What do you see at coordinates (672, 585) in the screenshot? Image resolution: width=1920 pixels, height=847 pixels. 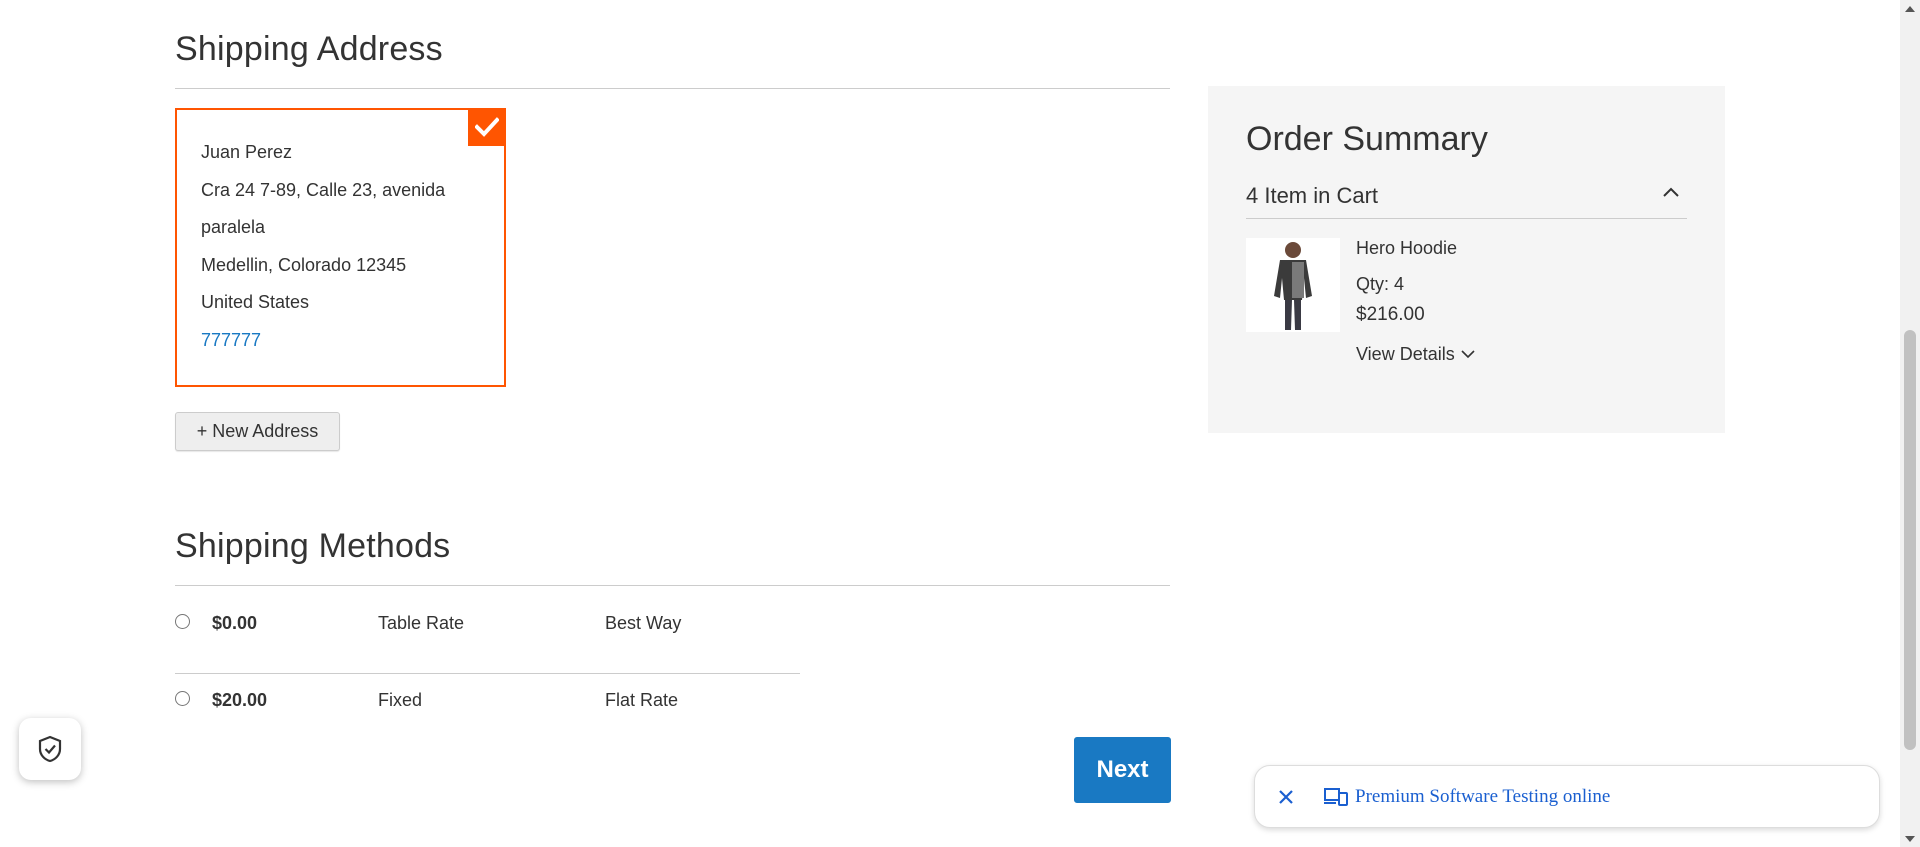 I see `shipping-methods-rule` at bounding box center [672, 585].